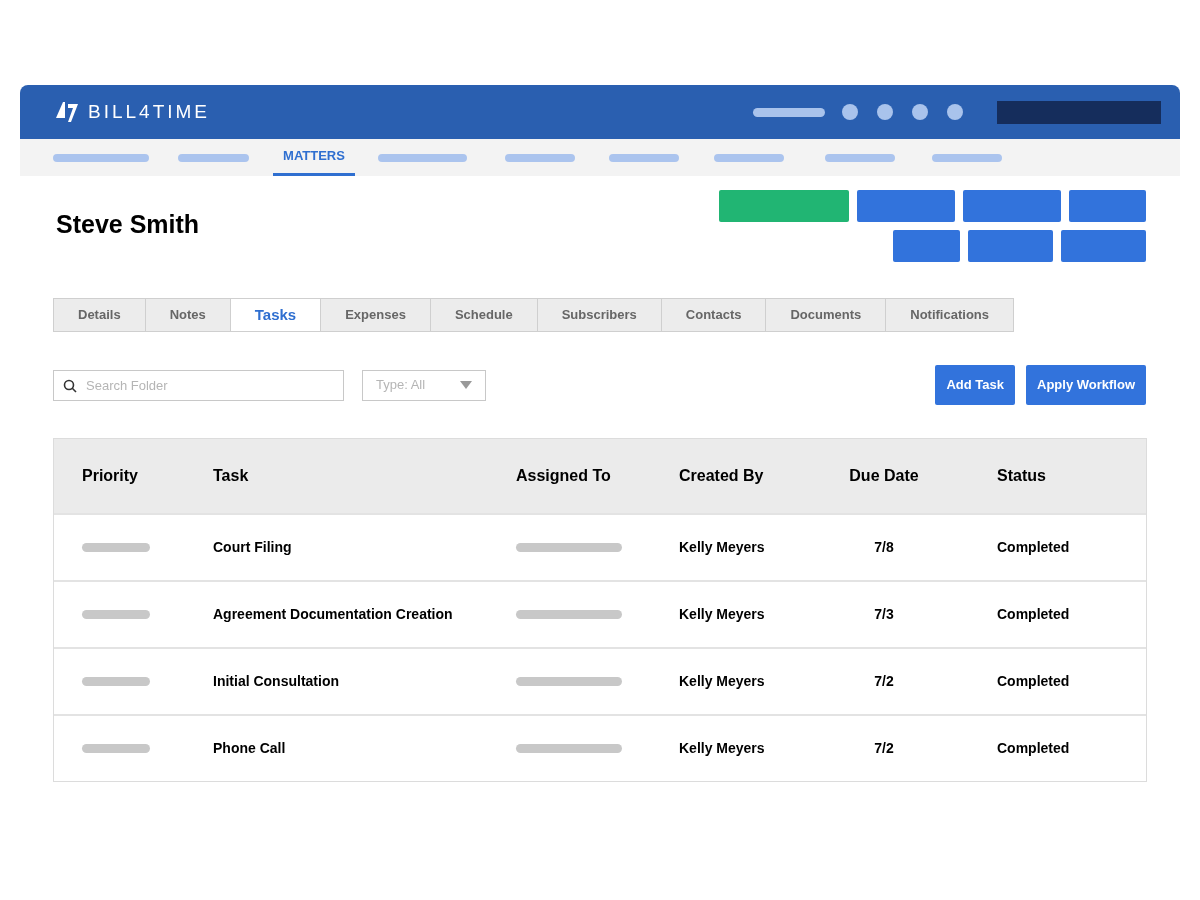  Describe the element at coordinates (231, 476) in the screenshot. I see `column-header: Task` at that location.